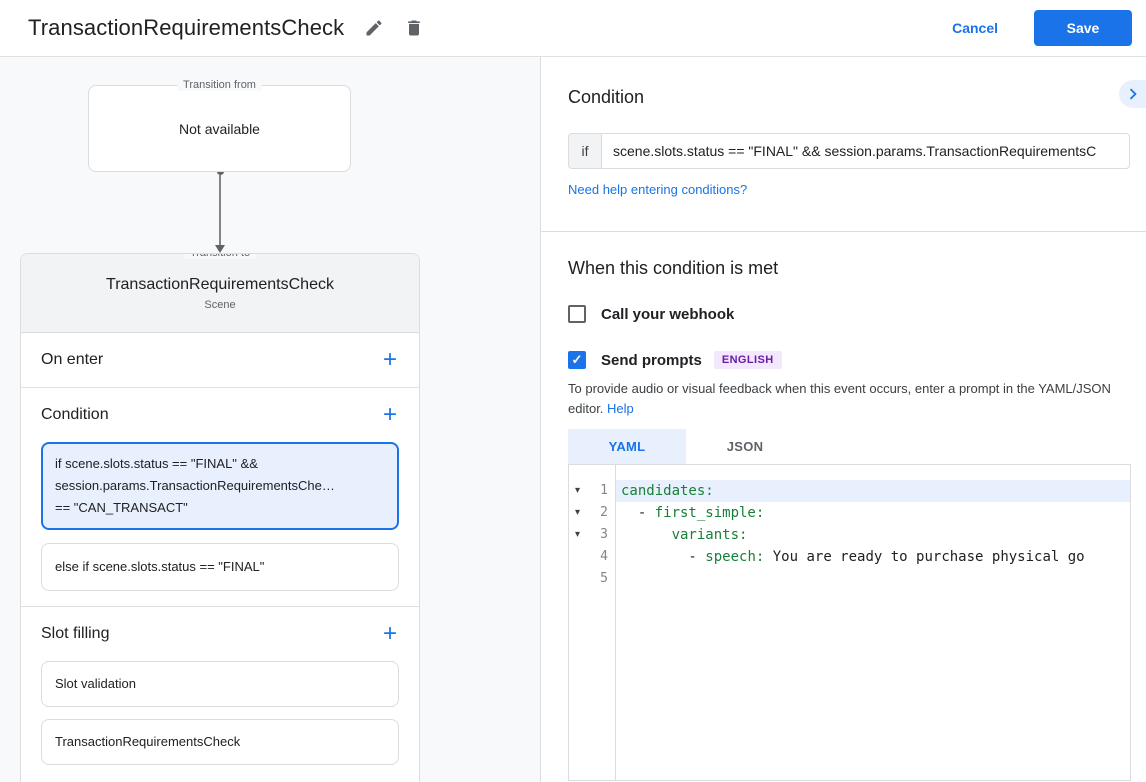 Image resolution: width=1146 pixels, height=782 pixels. What do you see at coordinates (72, 359) in the screenshot?
I see `on-enter-label: On enter` at bounding box center [72, 359].